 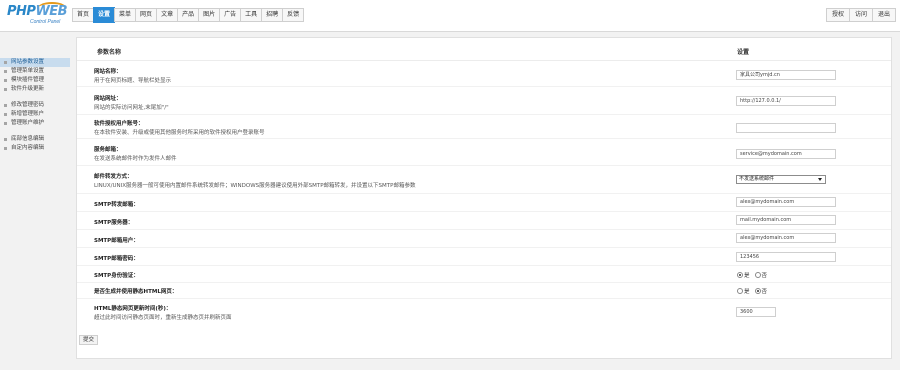 I want to click on static-html-yes-radio, so click(x=740, y=290).